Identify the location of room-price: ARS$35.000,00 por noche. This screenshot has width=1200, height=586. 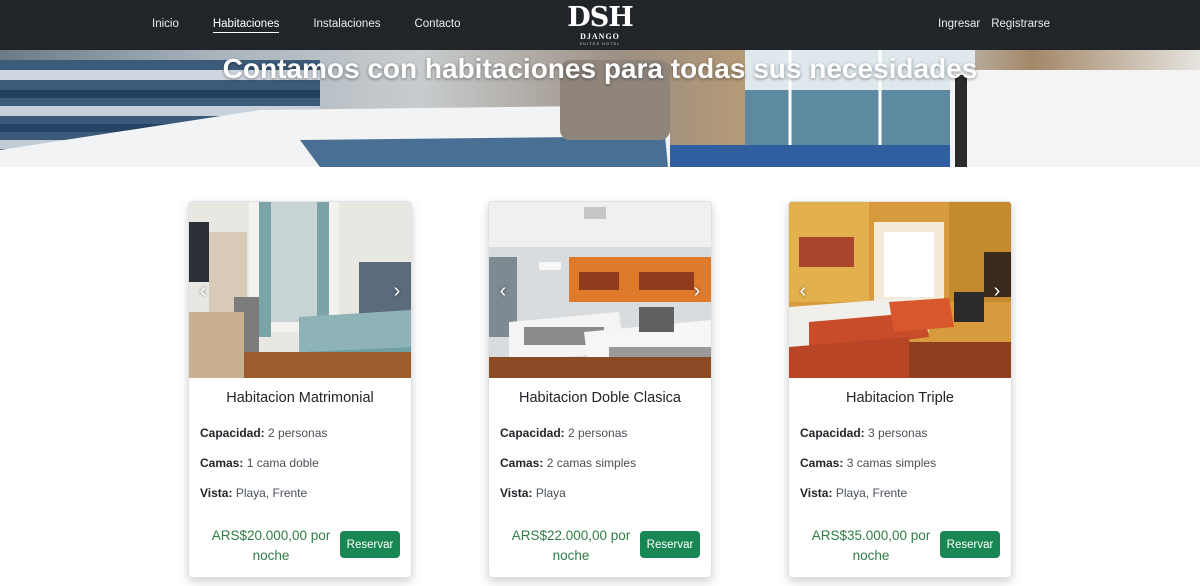
(871, 545).